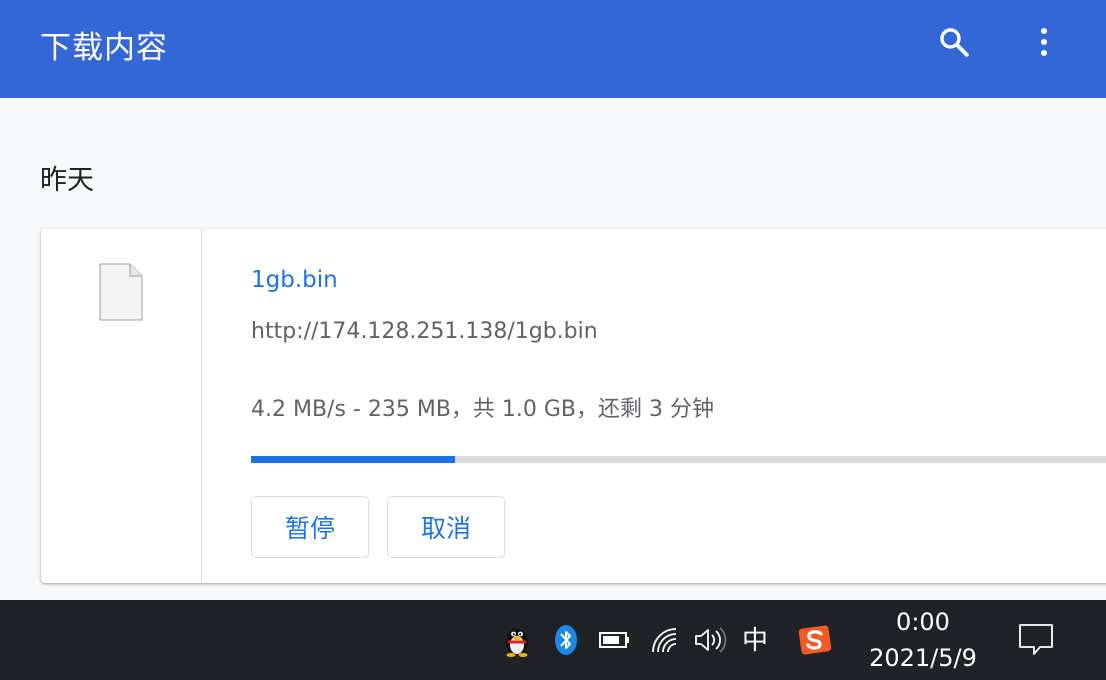  What do you see at coordinates (566, 640) in the screenshot?
I see `bluetooth-icon` at bounding box center [566, 640].